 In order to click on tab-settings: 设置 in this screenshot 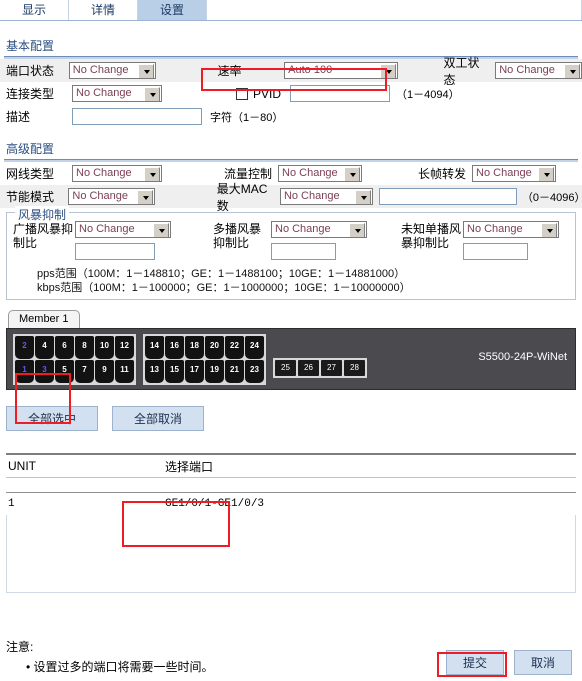, I will do `click(172, 10)`.